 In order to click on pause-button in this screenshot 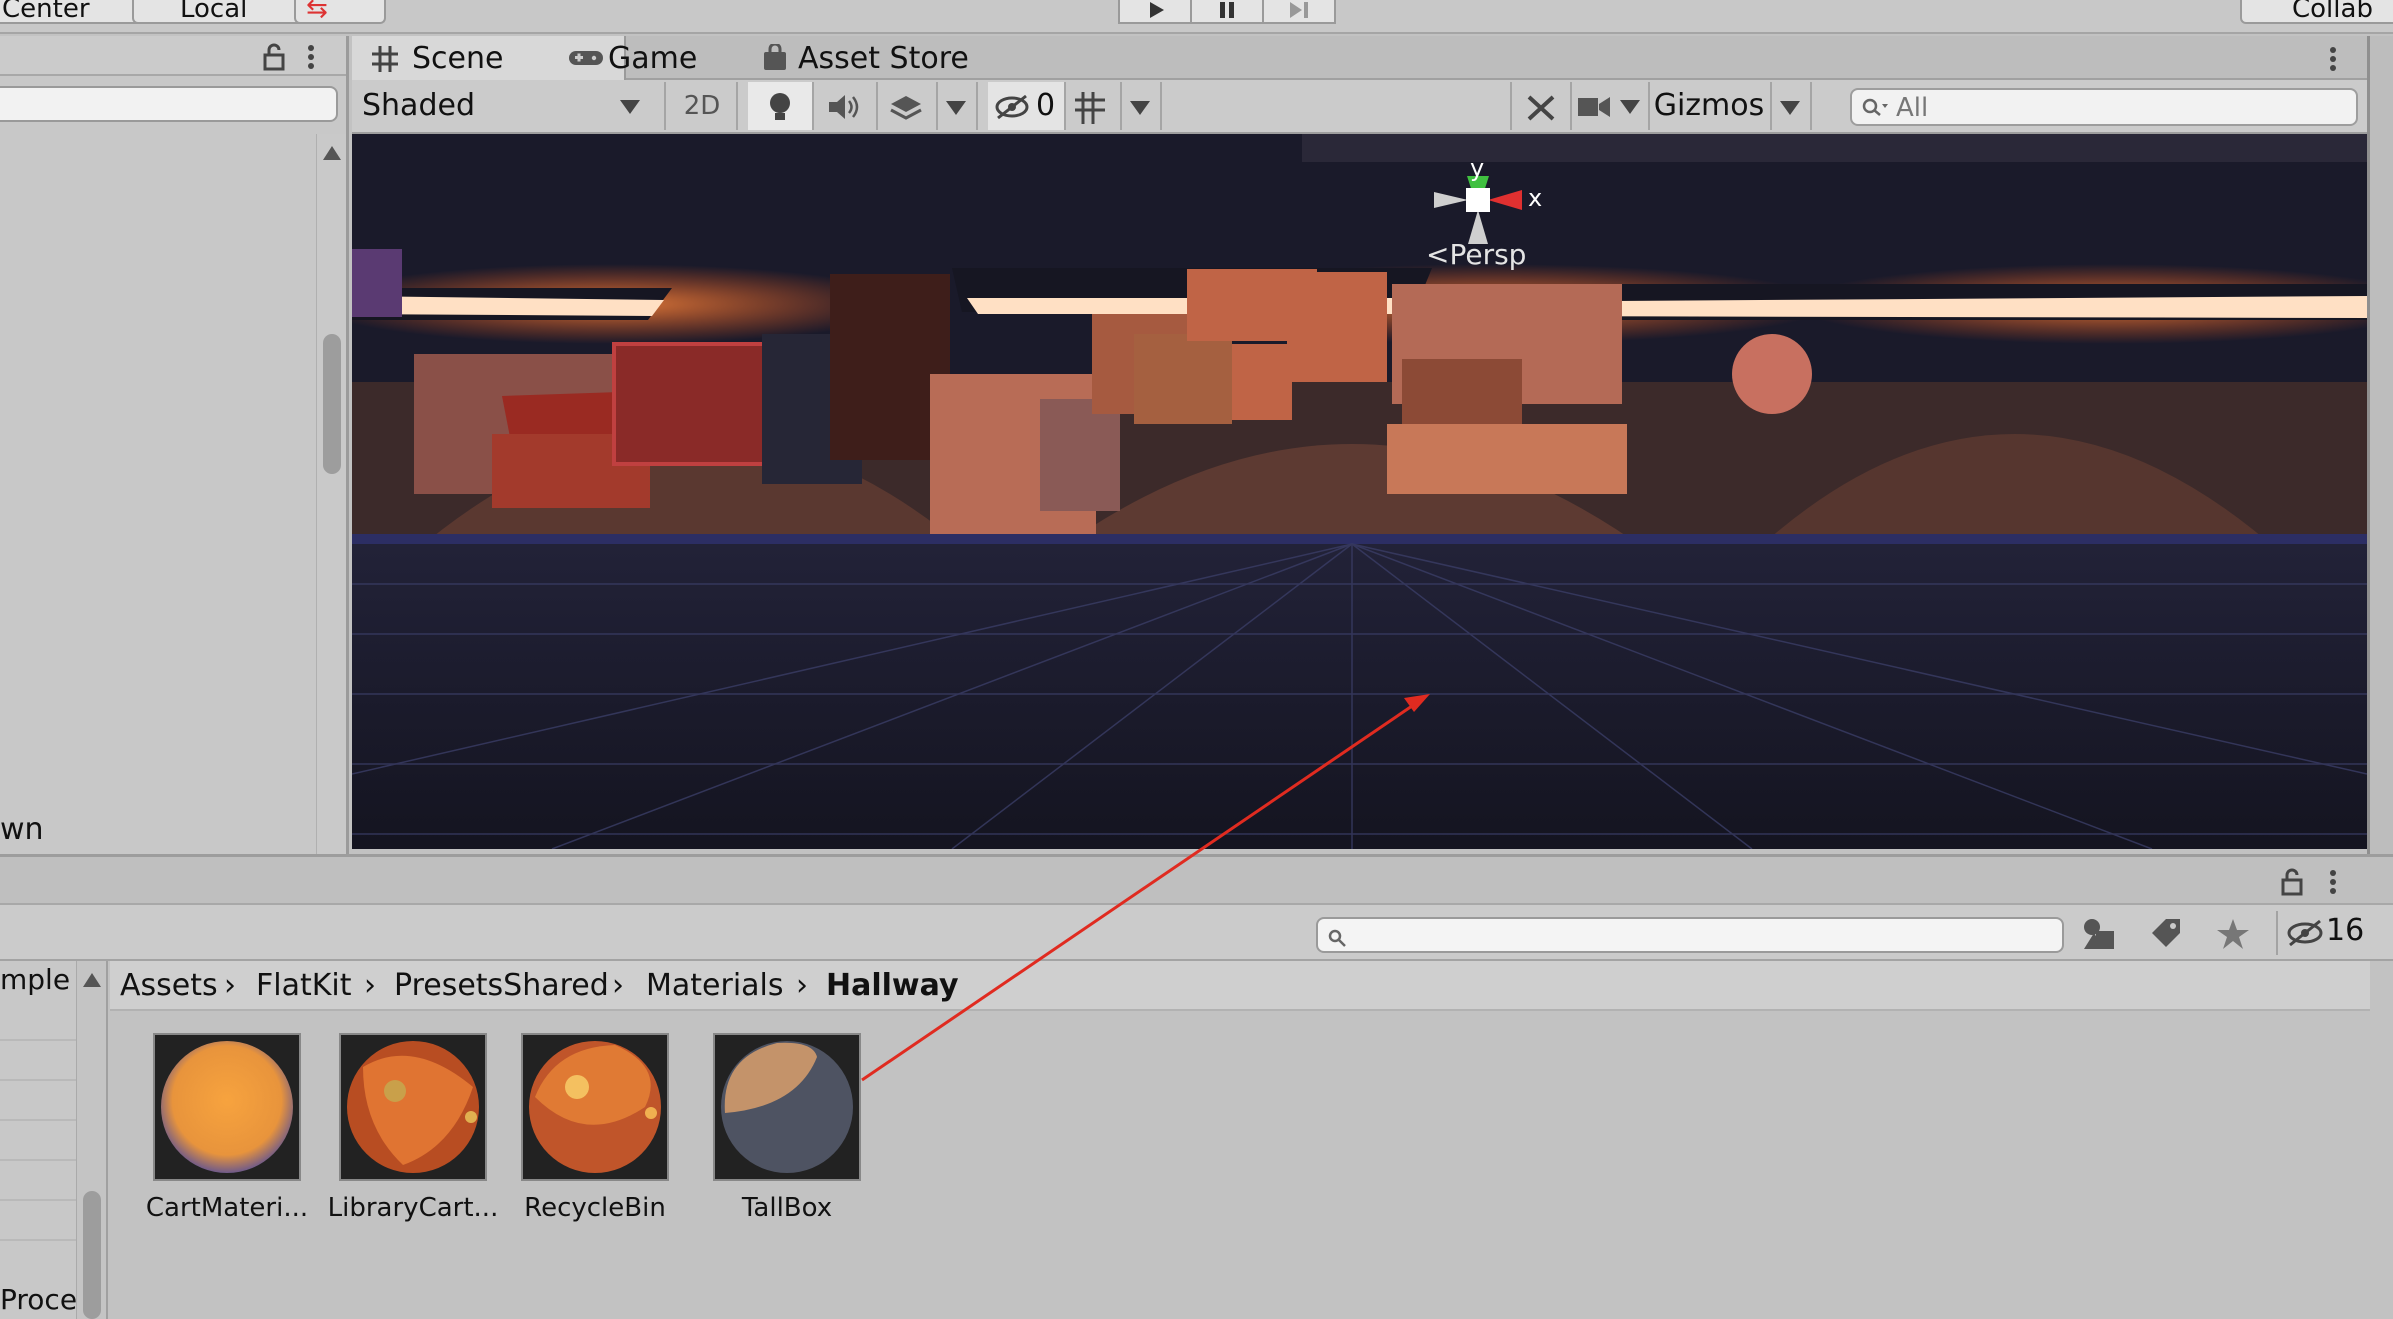, I will do `click(1227, 12)`.